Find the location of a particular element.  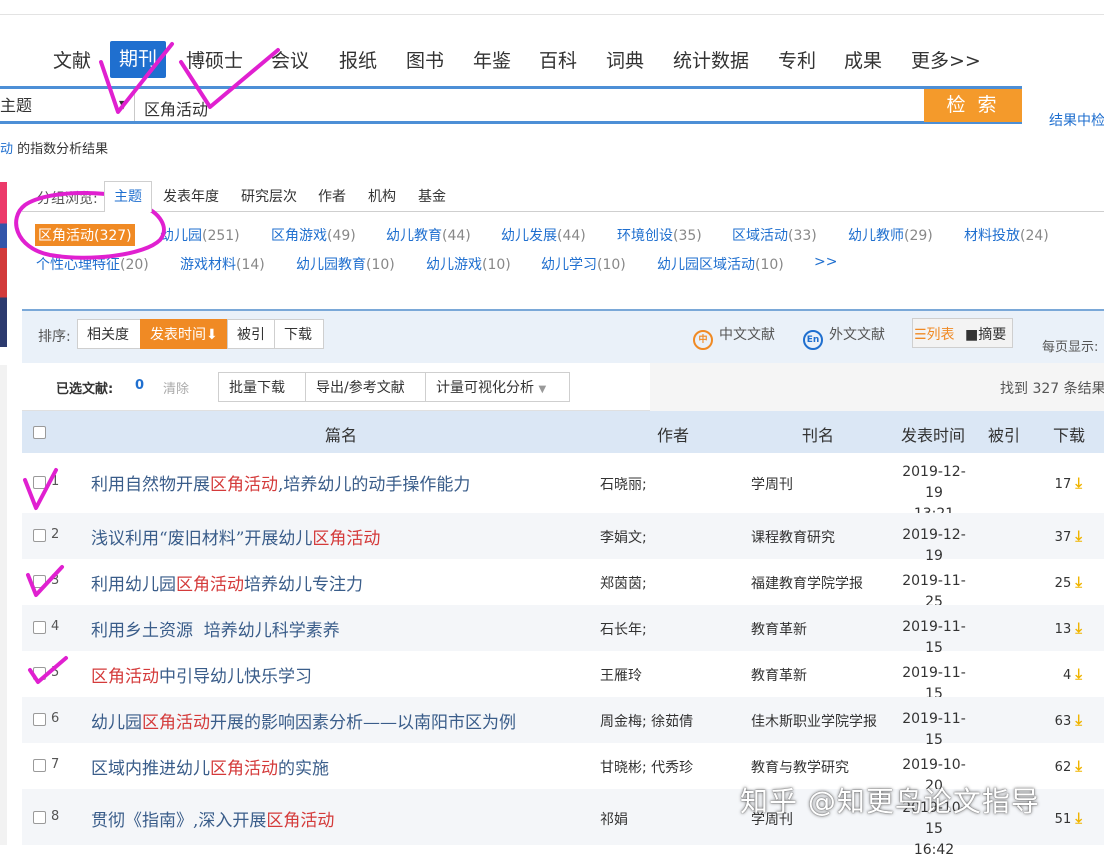

tab-zhuanli: 专利 is located at coordinates (797, 59).